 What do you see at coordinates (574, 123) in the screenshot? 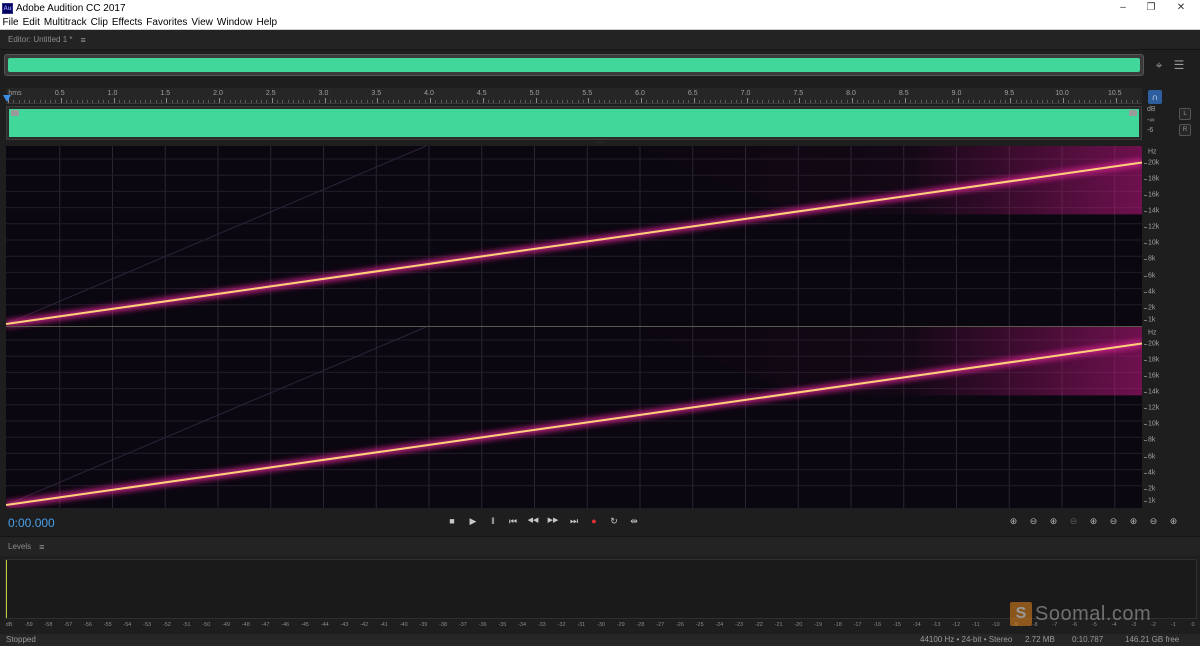
I see `waveform-display` at bounding box center [574, 123].